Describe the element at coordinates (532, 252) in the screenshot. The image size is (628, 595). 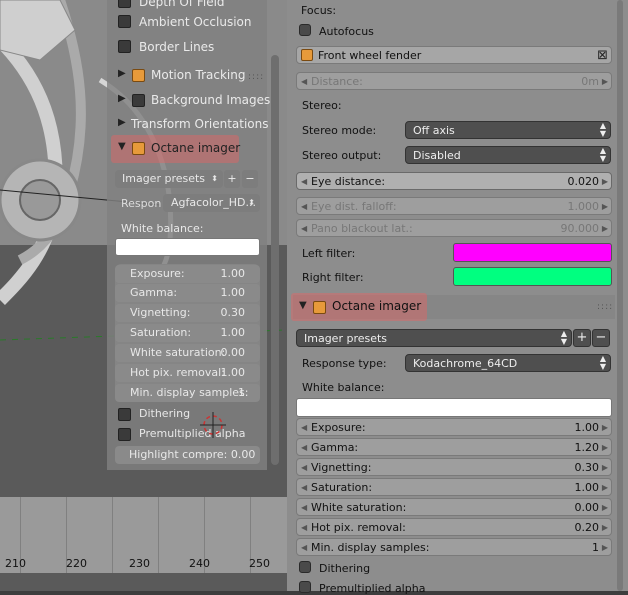
I see `left-filter-color-swatch` at that location.